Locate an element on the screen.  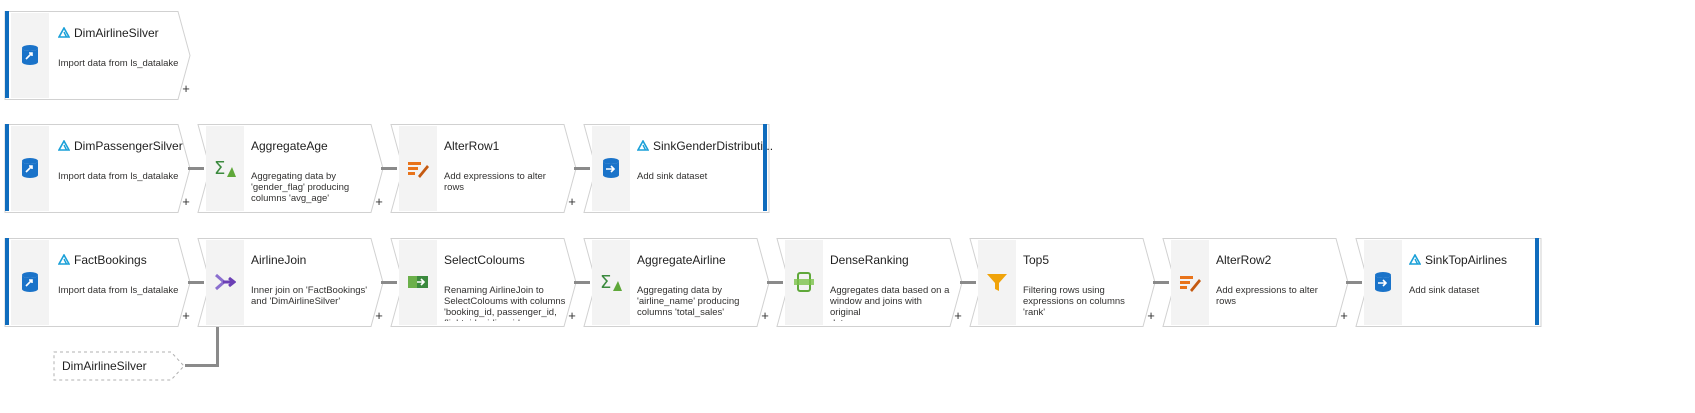
select-icon is located at coordinates (418, 282).